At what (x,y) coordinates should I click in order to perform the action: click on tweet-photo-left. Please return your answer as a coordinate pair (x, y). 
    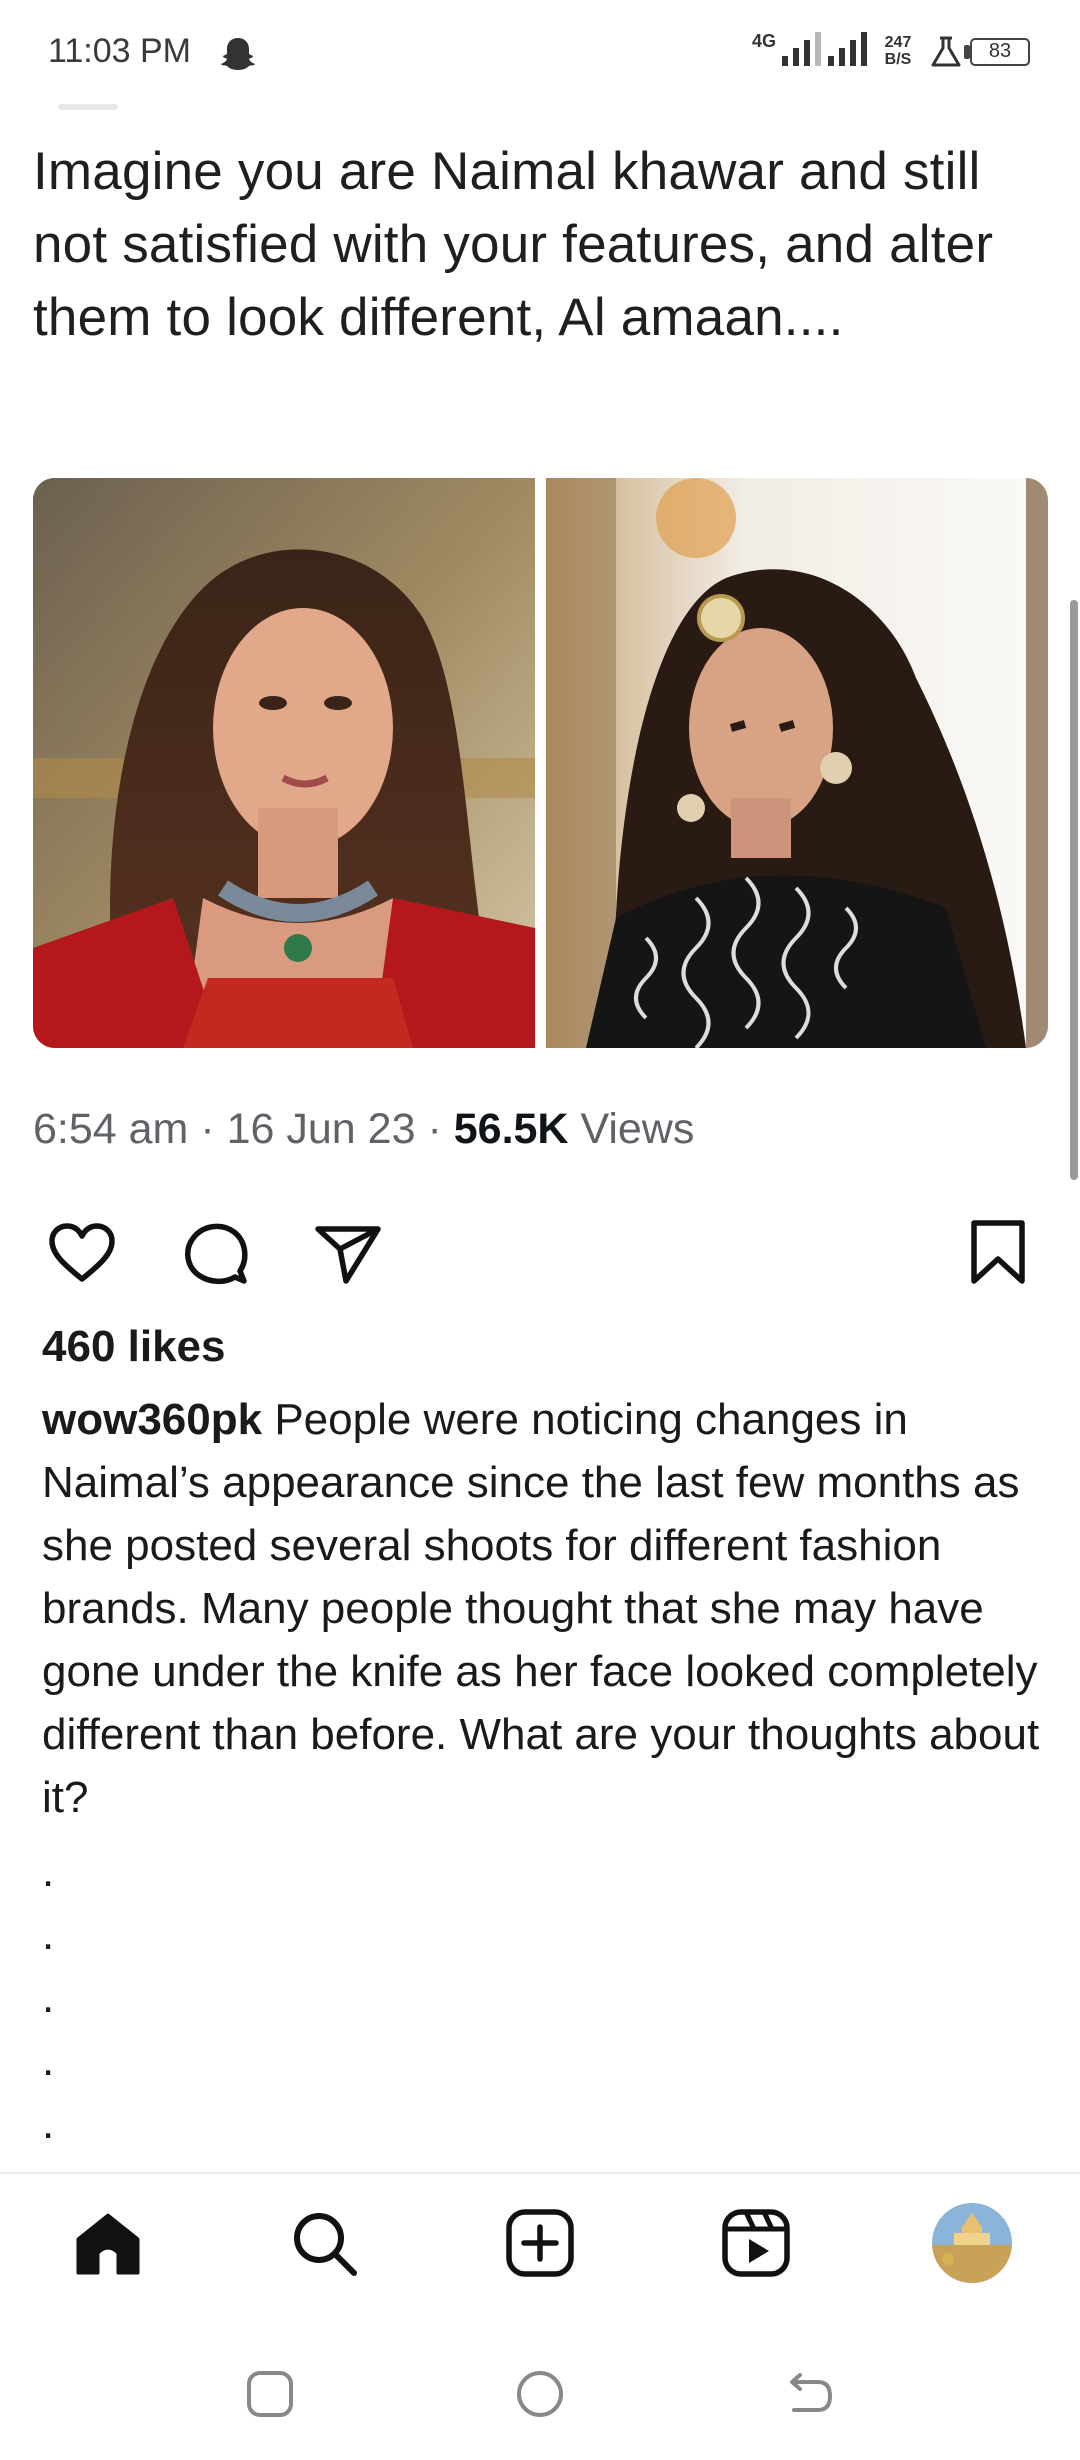
    Looking at the image, I should click on (284, 763).